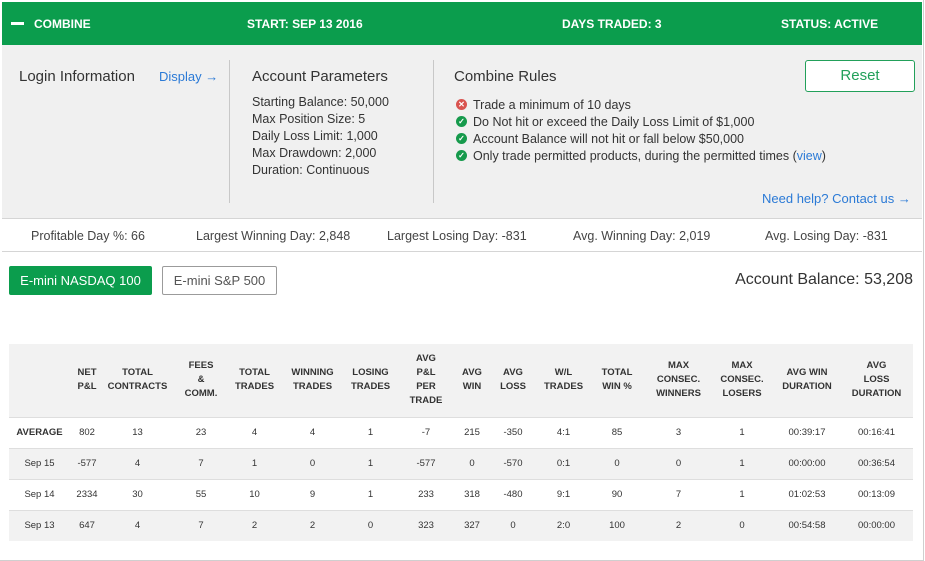 This screenshot has width=925, height=561. What do you see at coordinates (137, 432) in the screenshot?
I see `table-cell: 13` at bounding box center [137, 432].